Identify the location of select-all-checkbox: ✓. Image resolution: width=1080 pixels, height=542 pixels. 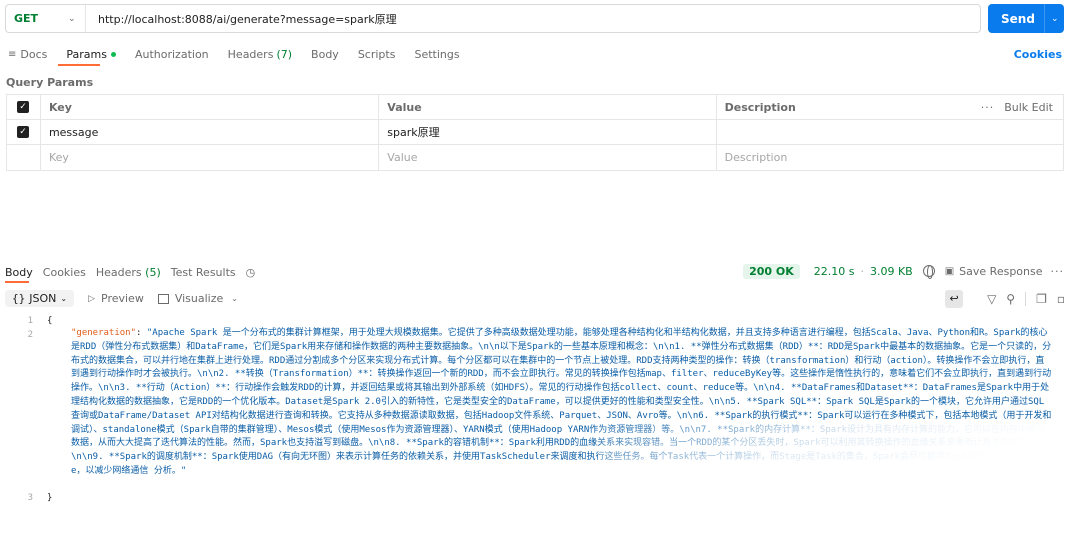
(24, 107).